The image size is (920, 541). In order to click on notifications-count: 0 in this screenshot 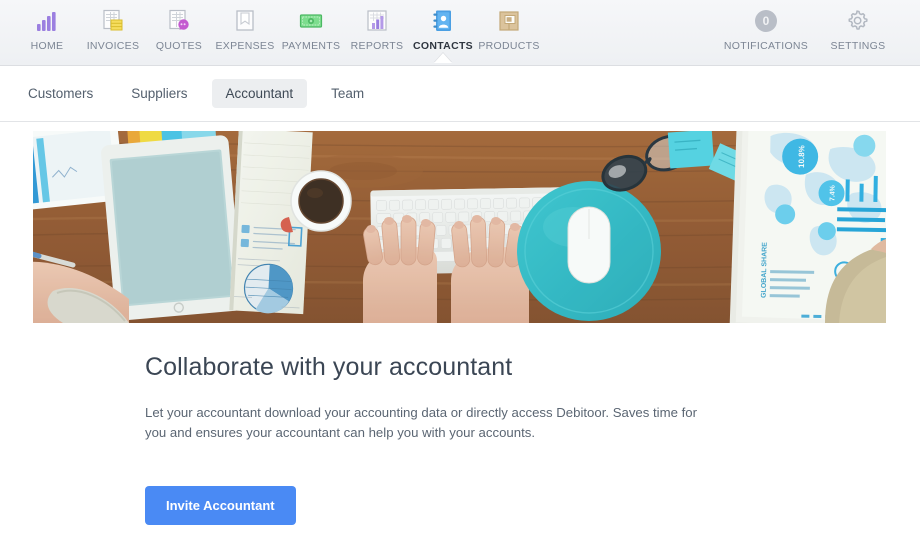, I will do `click(766, 21)`.